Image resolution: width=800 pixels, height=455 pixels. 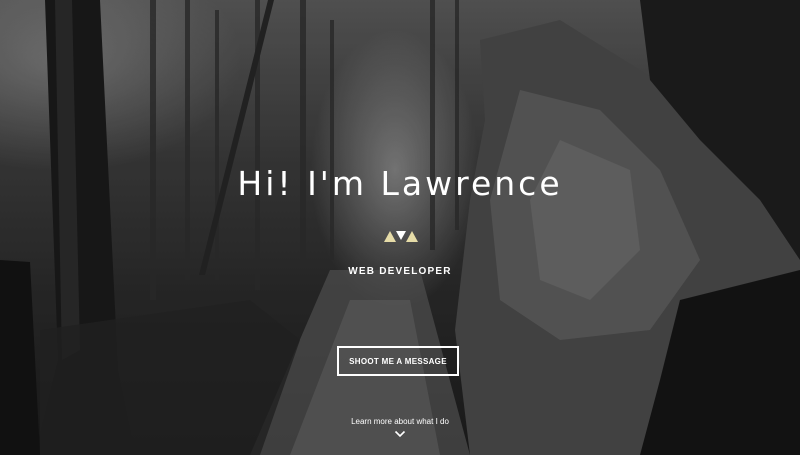 What do you see at coordinates (398, 361) in the screenshot?
I see `shoot-message-button: SHOOT ME A MESSAGE` at bounding box center [398, 361].